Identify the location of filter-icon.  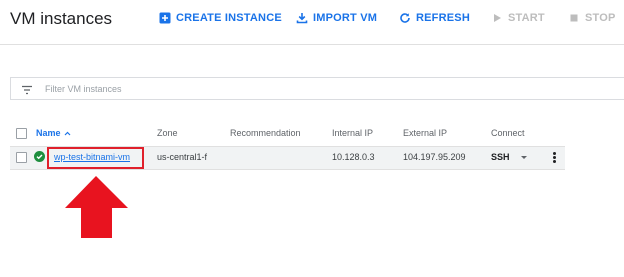
(27, 89).